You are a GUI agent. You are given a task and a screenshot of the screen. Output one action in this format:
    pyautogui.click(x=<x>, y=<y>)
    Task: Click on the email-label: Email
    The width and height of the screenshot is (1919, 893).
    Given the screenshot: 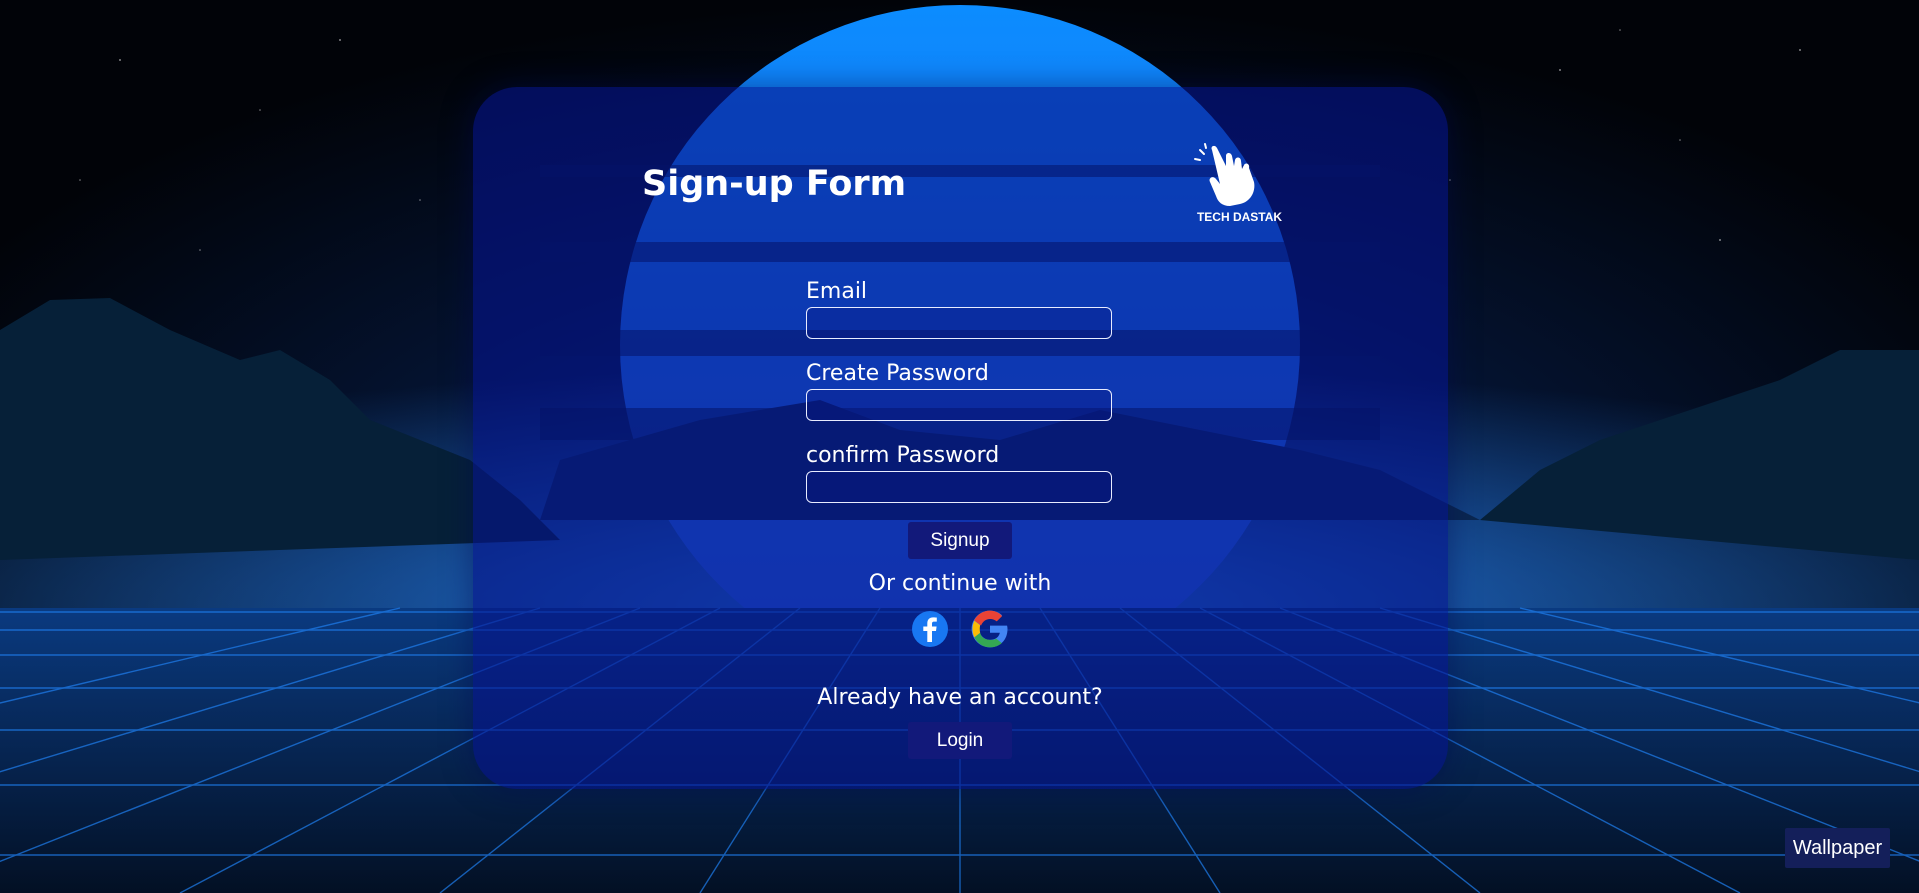 What is the action you would take?
    pyautogui.click(x=837, y=291)
    